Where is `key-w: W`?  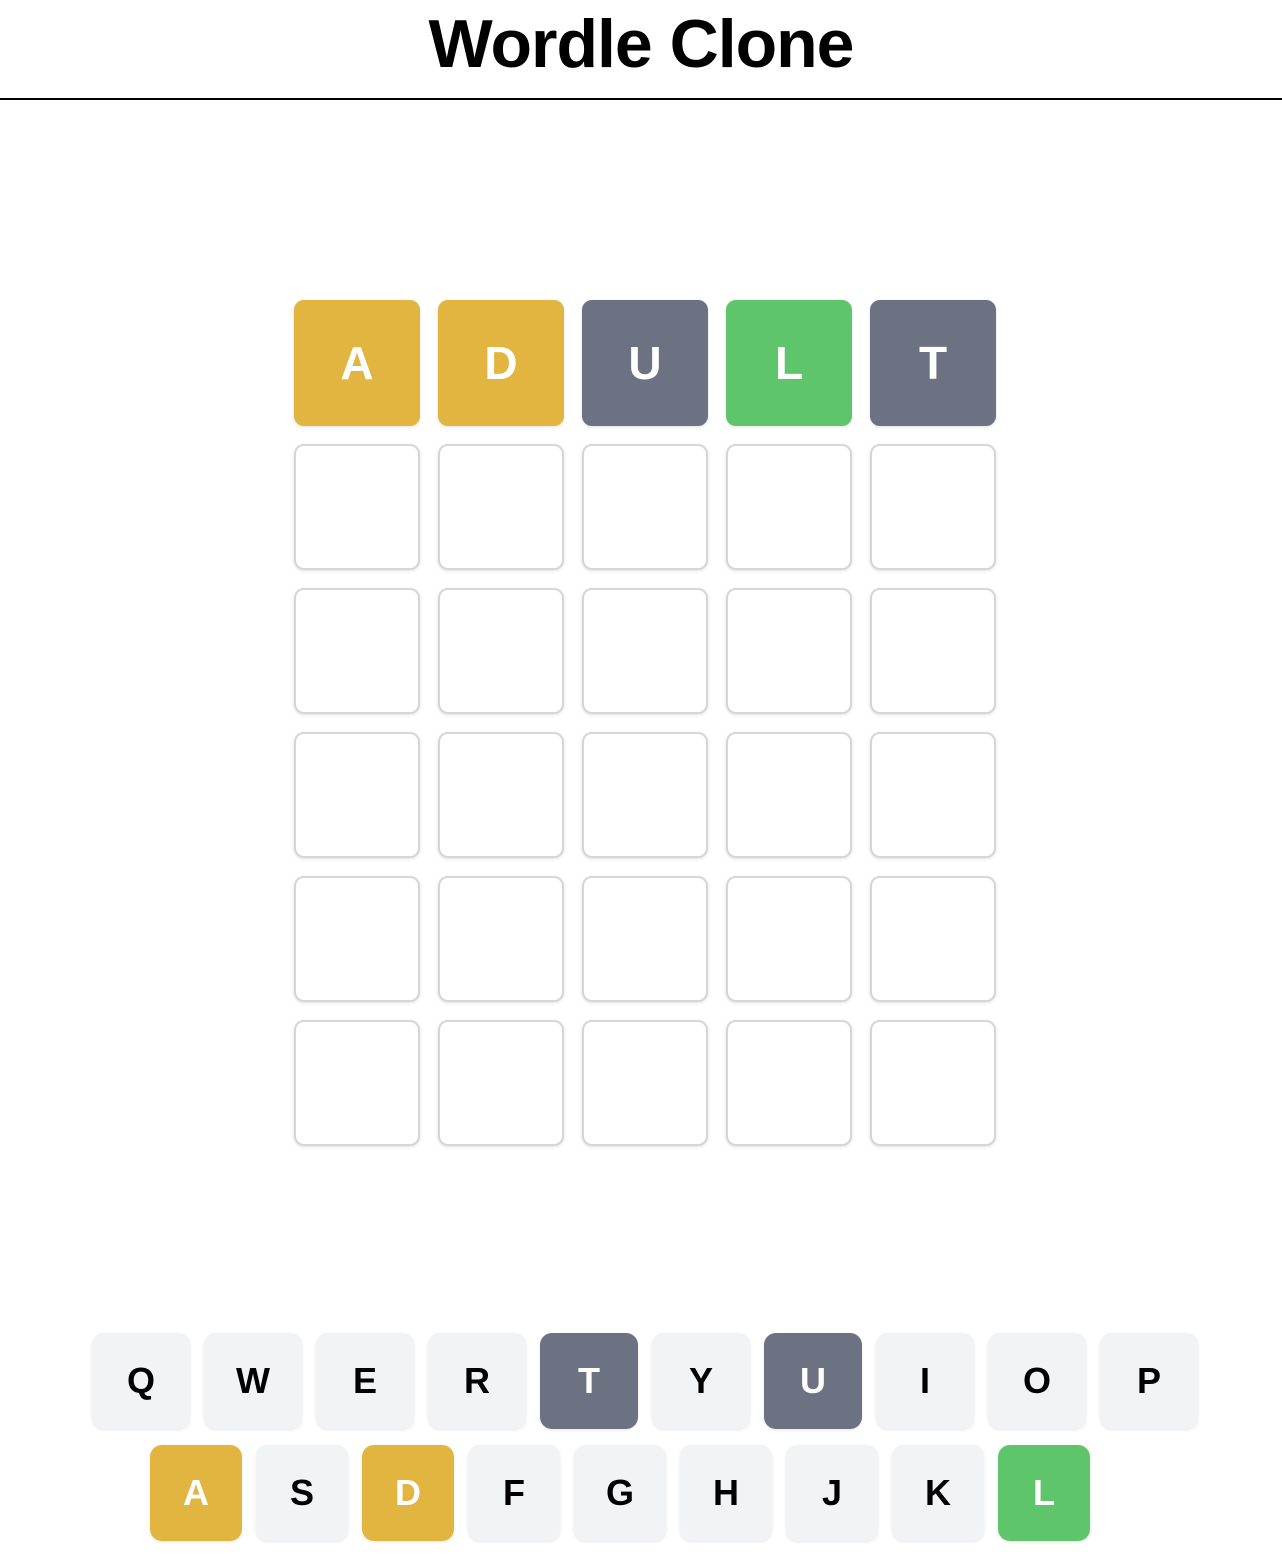 key-w: W is located at coordinates (253, 1381).